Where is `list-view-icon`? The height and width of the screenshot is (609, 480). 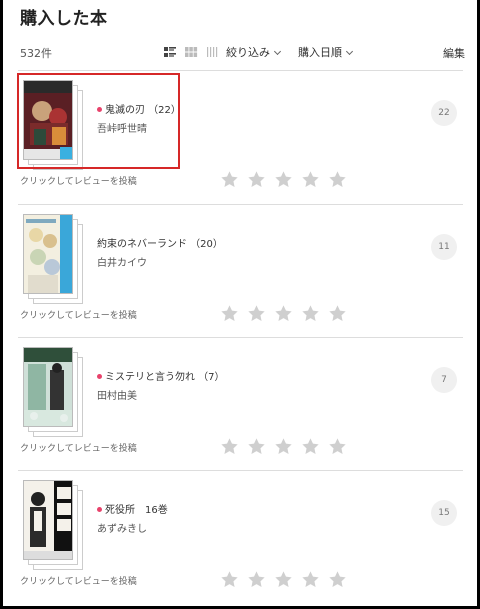
list-view-icon is located at coordinates (170, 51).